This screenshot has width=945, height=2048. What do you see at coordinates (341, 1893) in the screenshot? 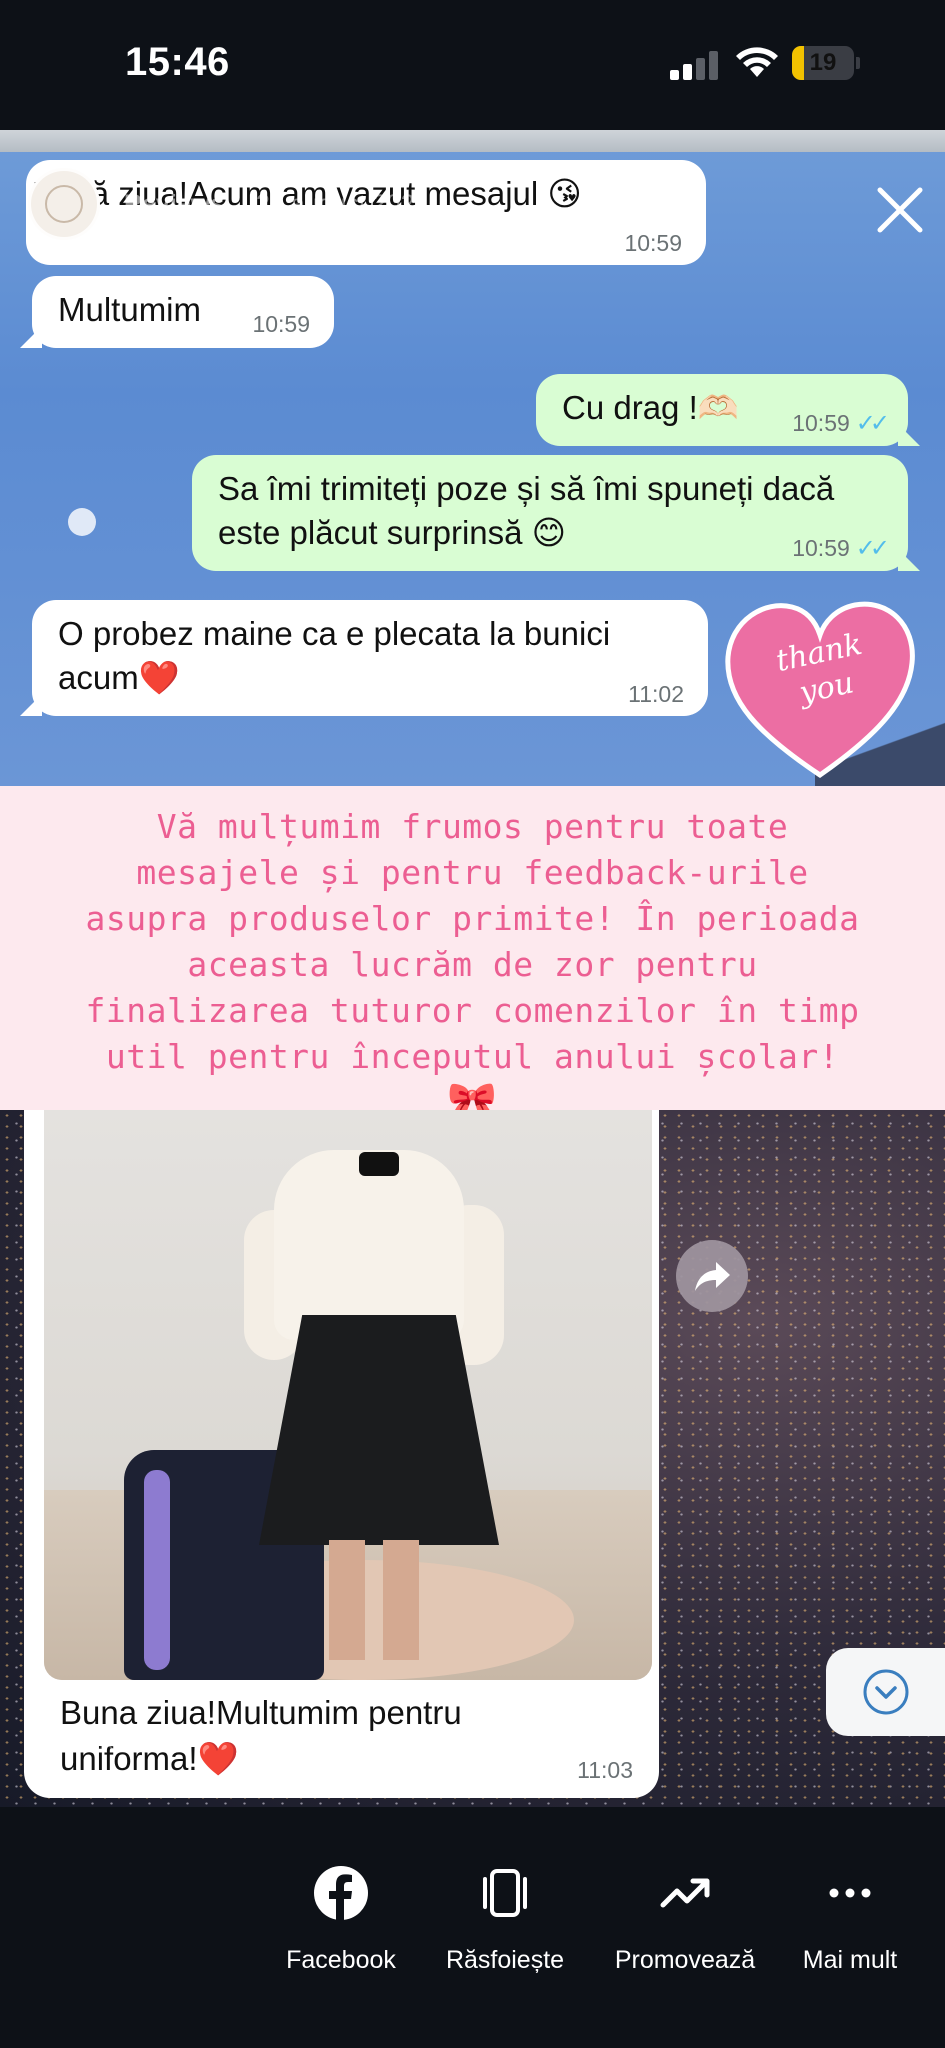
I see `facebook-icon` at bounding box center [341, 1893].